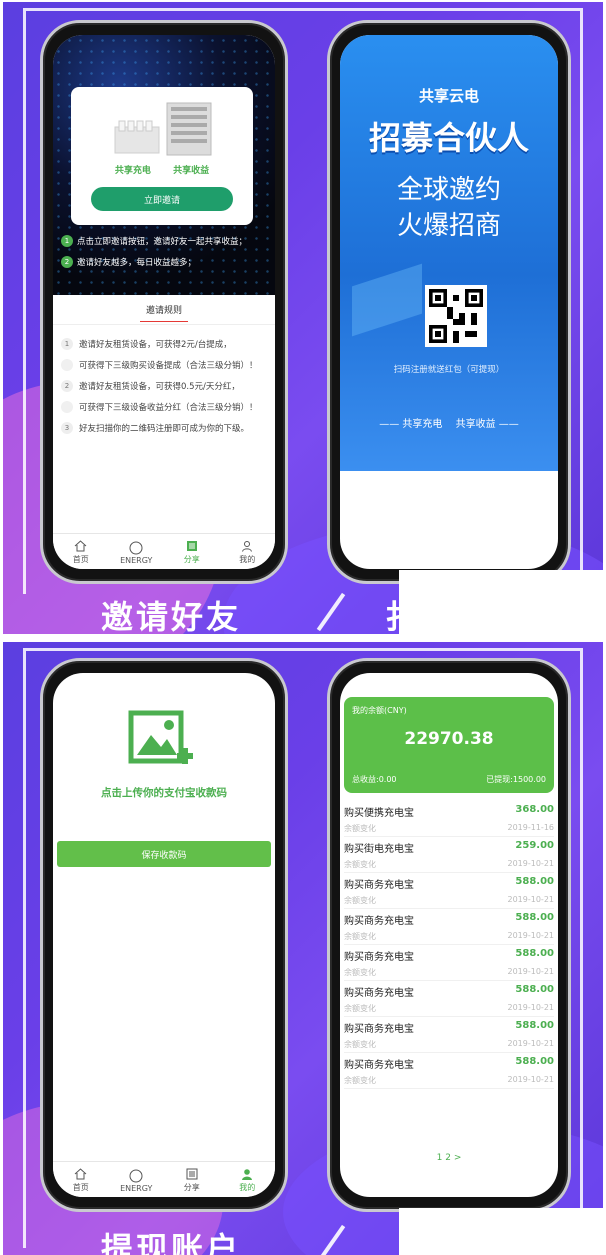 The height and width of the screenshot is (1255, 606). What do you see at coordinates (448, 190) in the screenshot?
I see `poster-line-1: 全球邀约` at bounding box center [448, 190].